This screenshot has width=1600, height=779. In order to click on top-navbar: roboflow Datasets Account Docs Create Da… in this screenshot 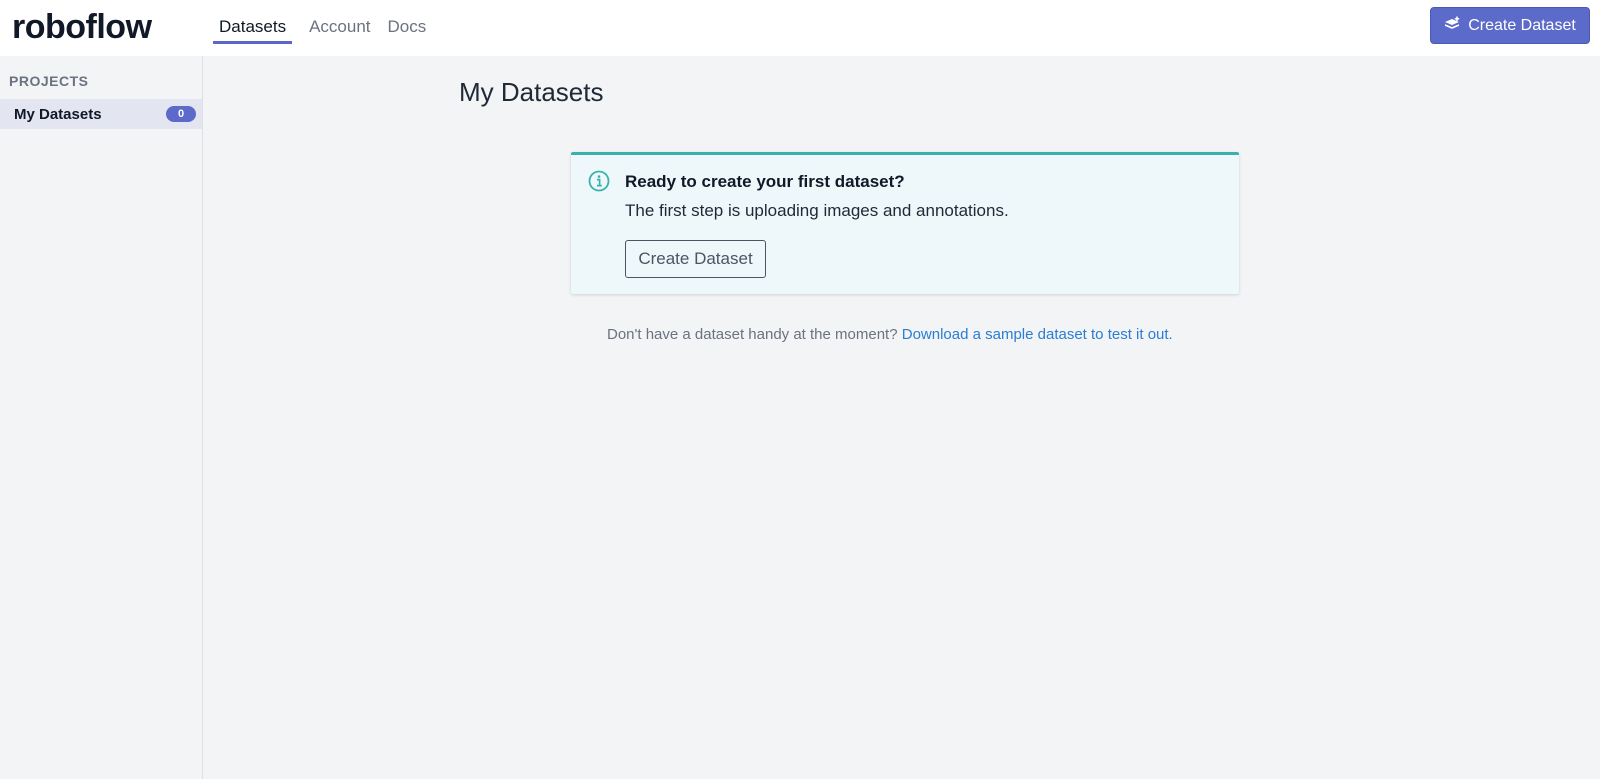, I will do `click(800, 28)`.